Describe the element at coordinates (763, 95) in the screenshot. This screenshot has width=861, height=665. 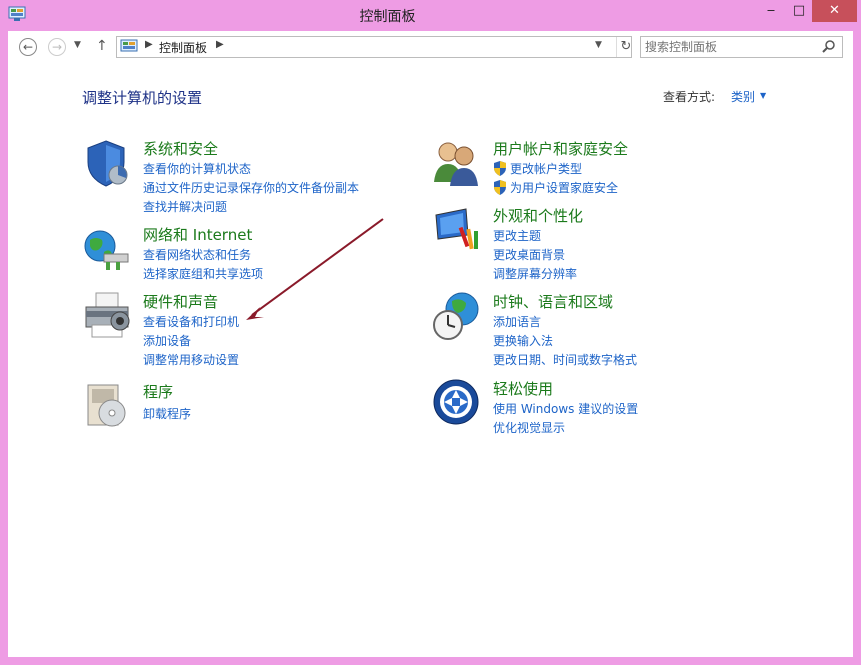
I see `view-by-chevron-icon: ▼` at that location.